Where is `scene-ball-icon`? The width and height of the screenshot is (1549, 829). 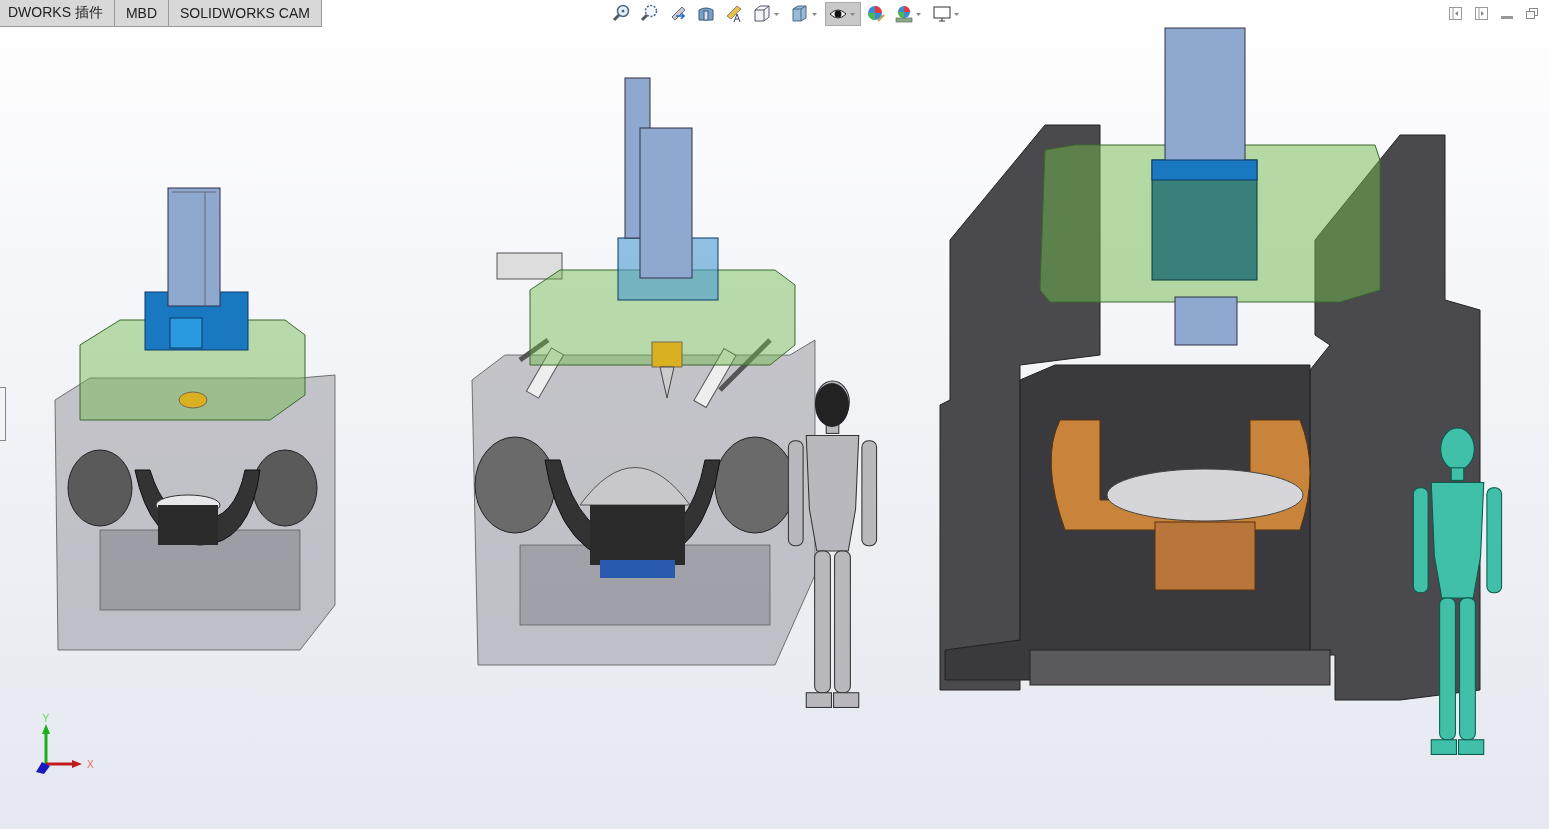 scene-ball-icon is located at coordinates (904, 14).